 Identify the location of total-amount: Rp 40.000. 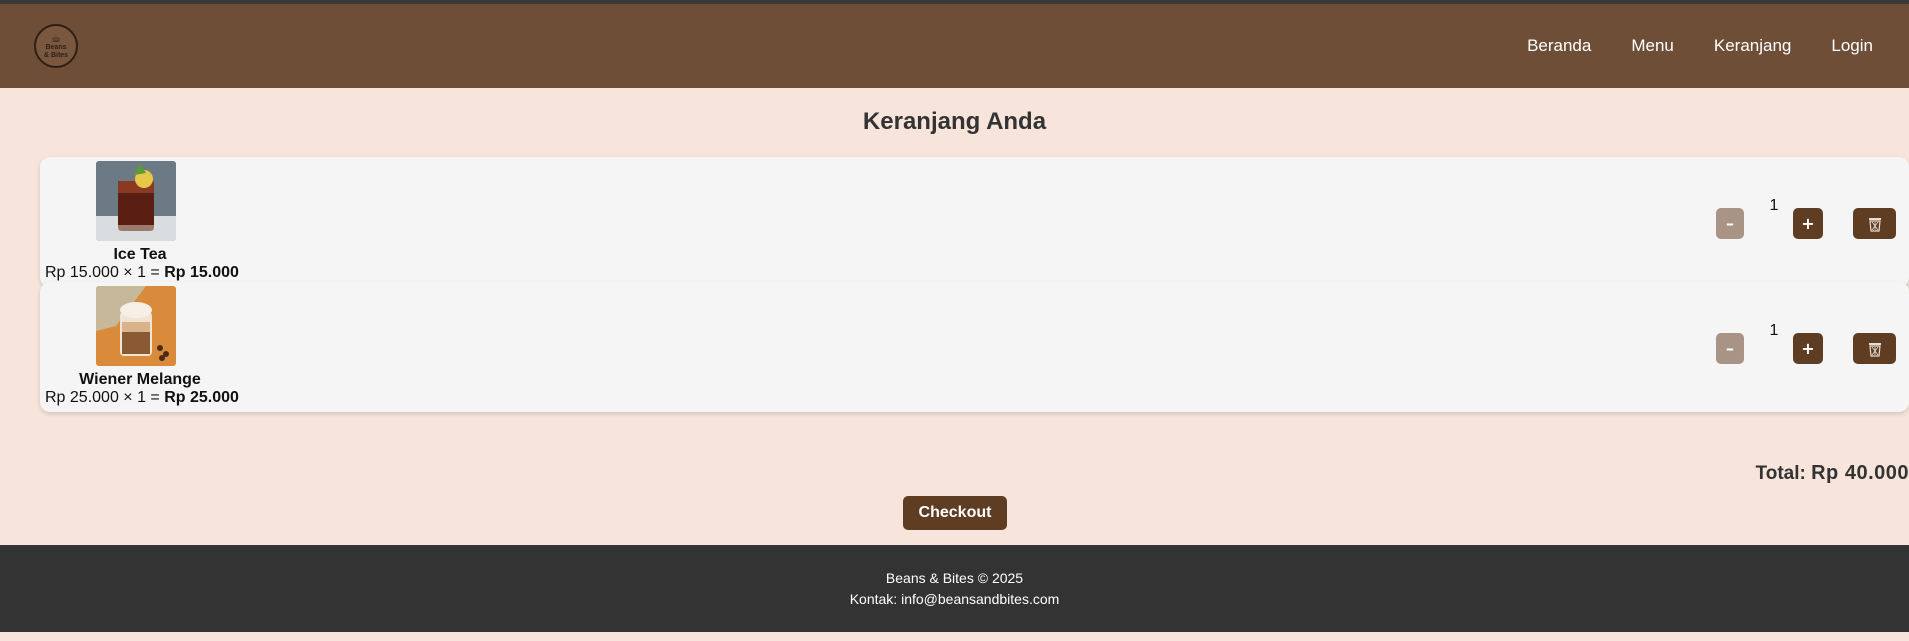
(1860, 473).